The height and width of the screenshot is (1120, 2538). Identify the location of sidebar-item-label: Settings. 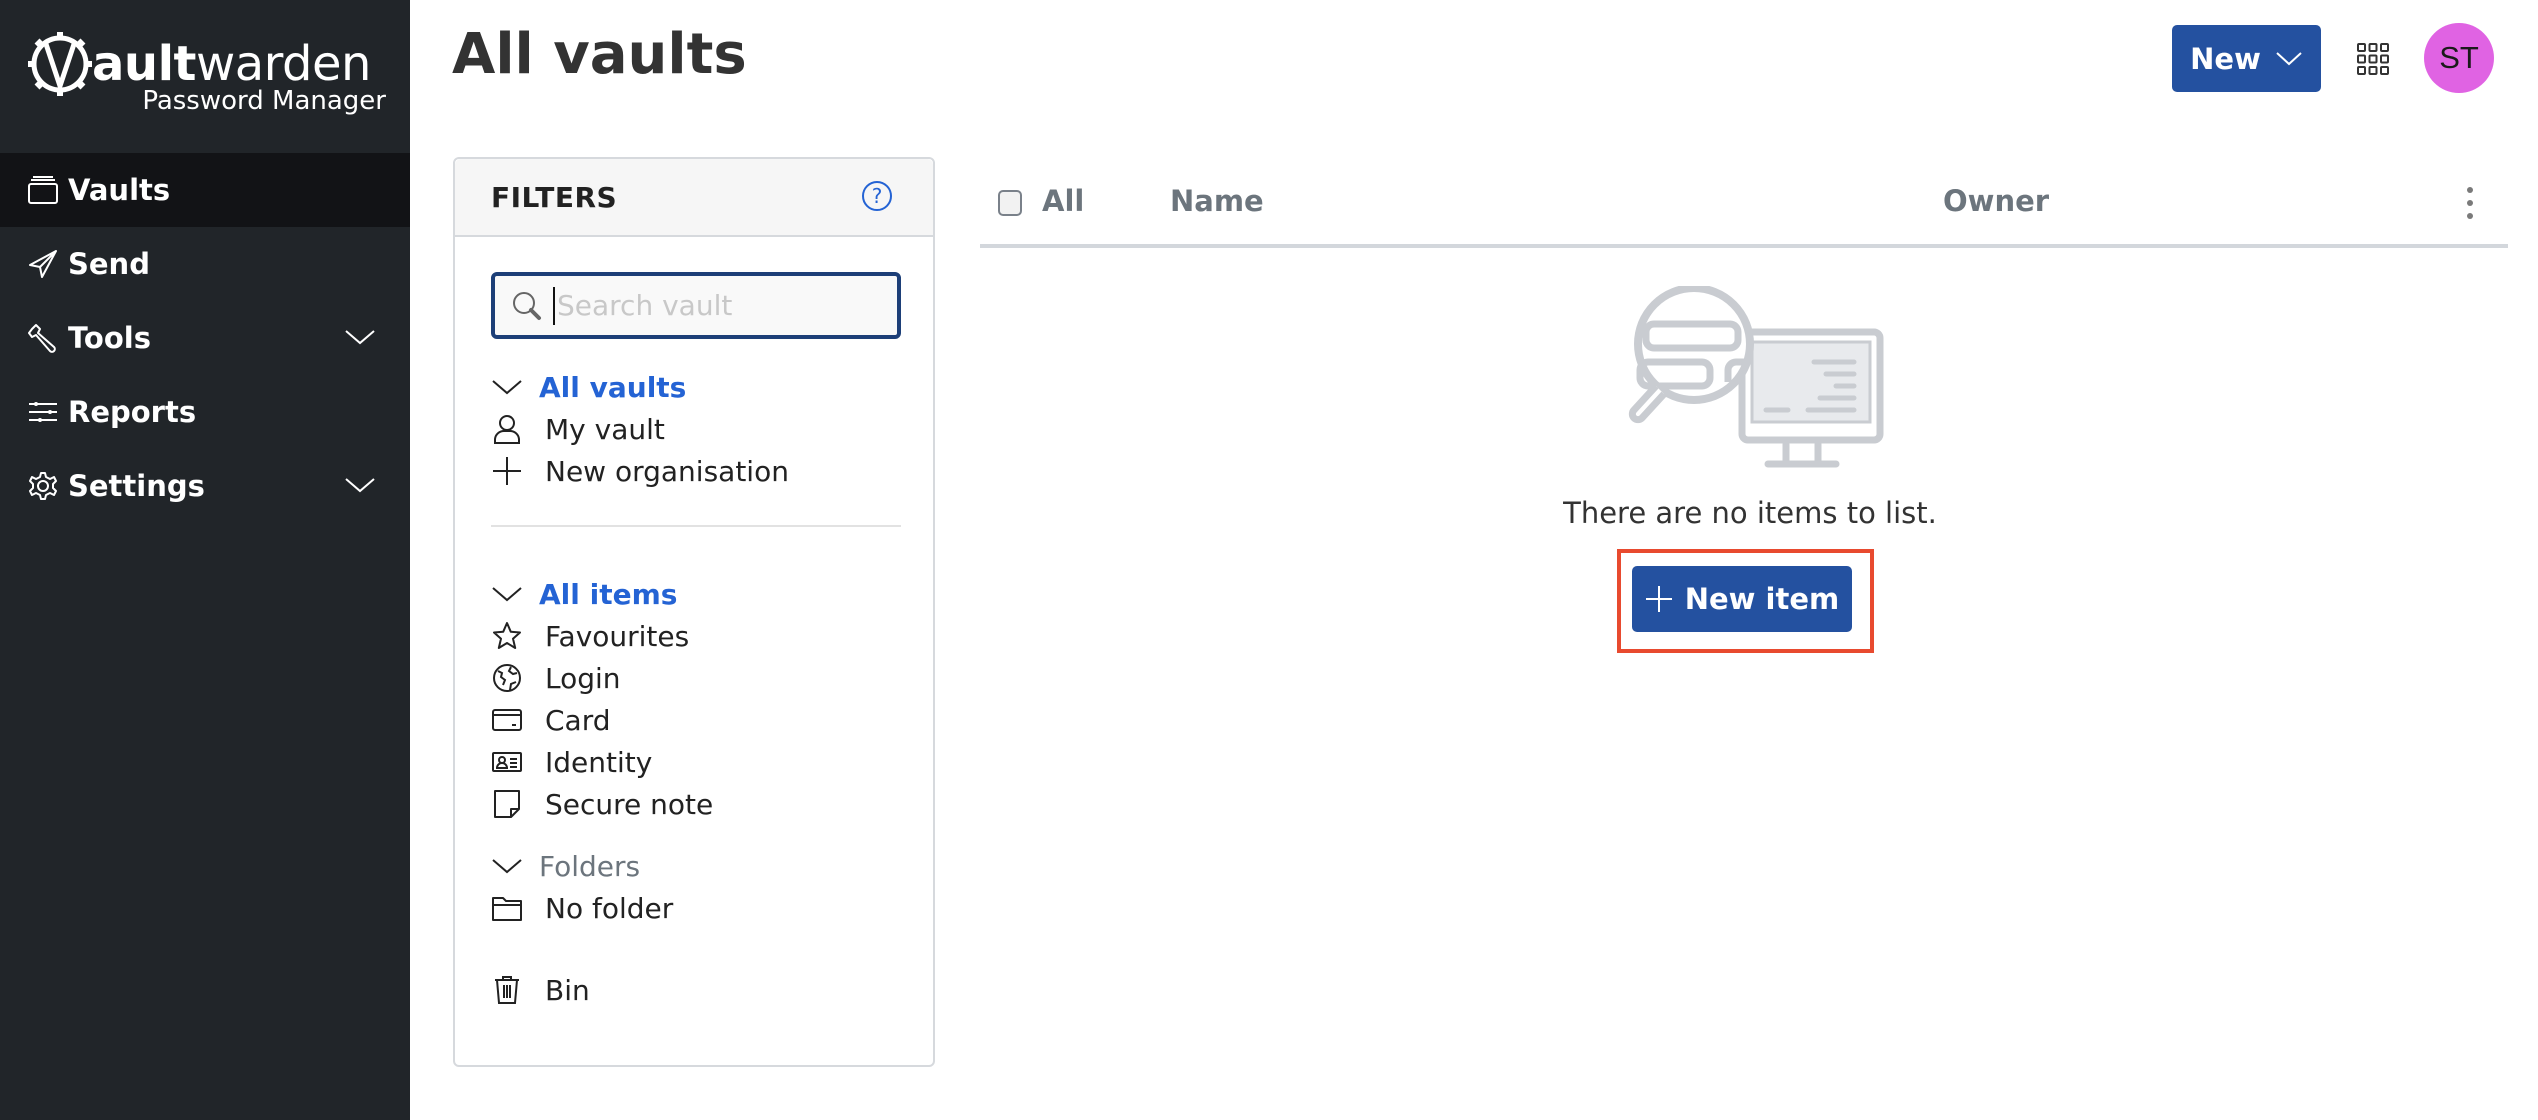
(136, 486).